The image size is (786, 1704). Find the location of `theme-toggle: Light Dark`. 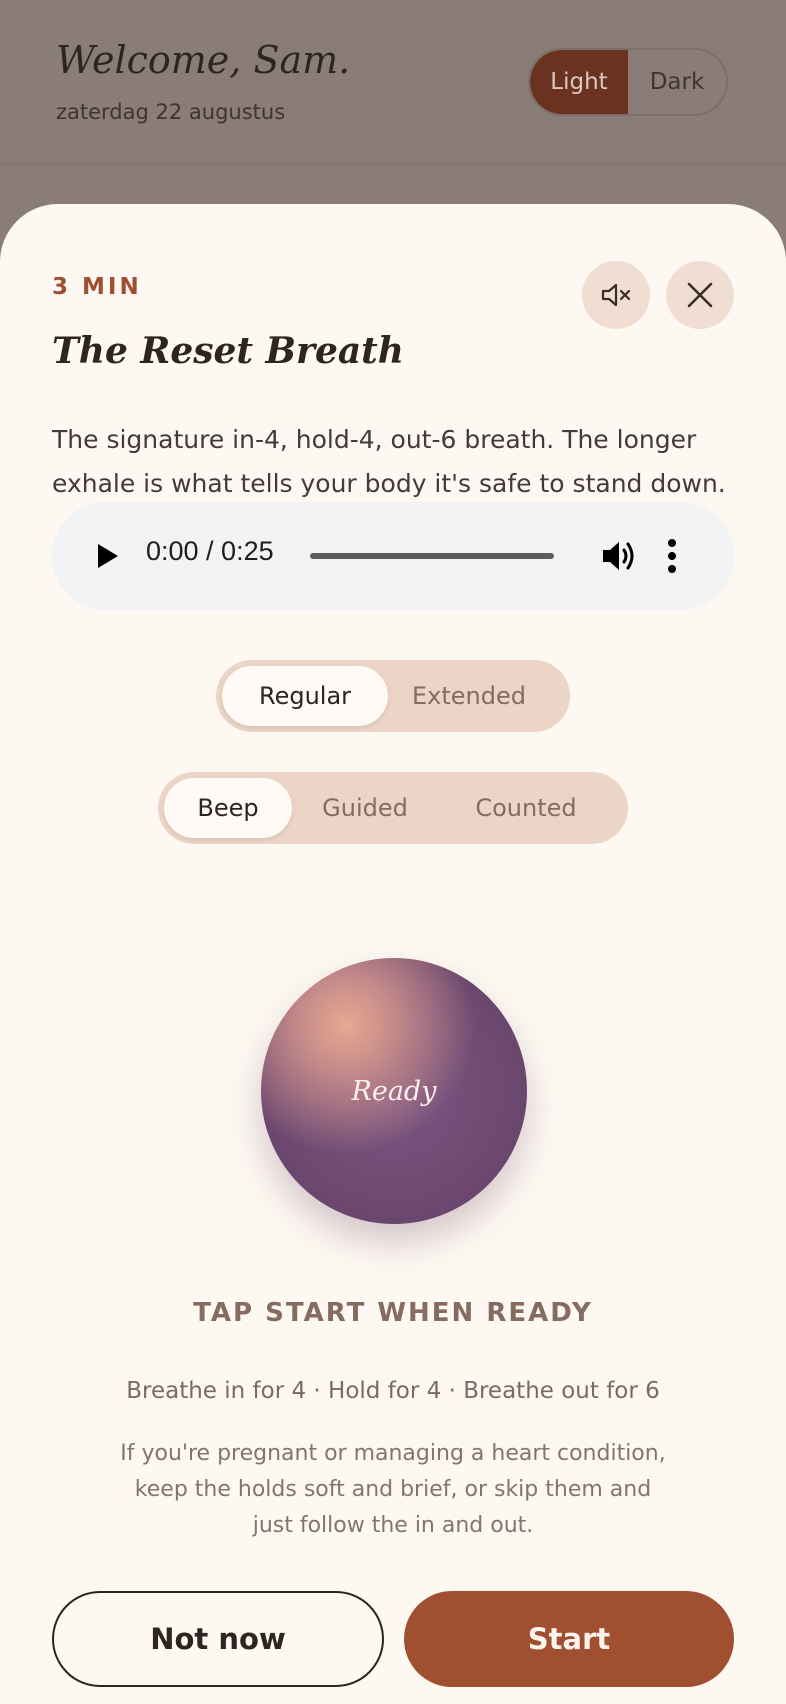

theme-toggle: Light Dark is located at coordinates (628, 82).